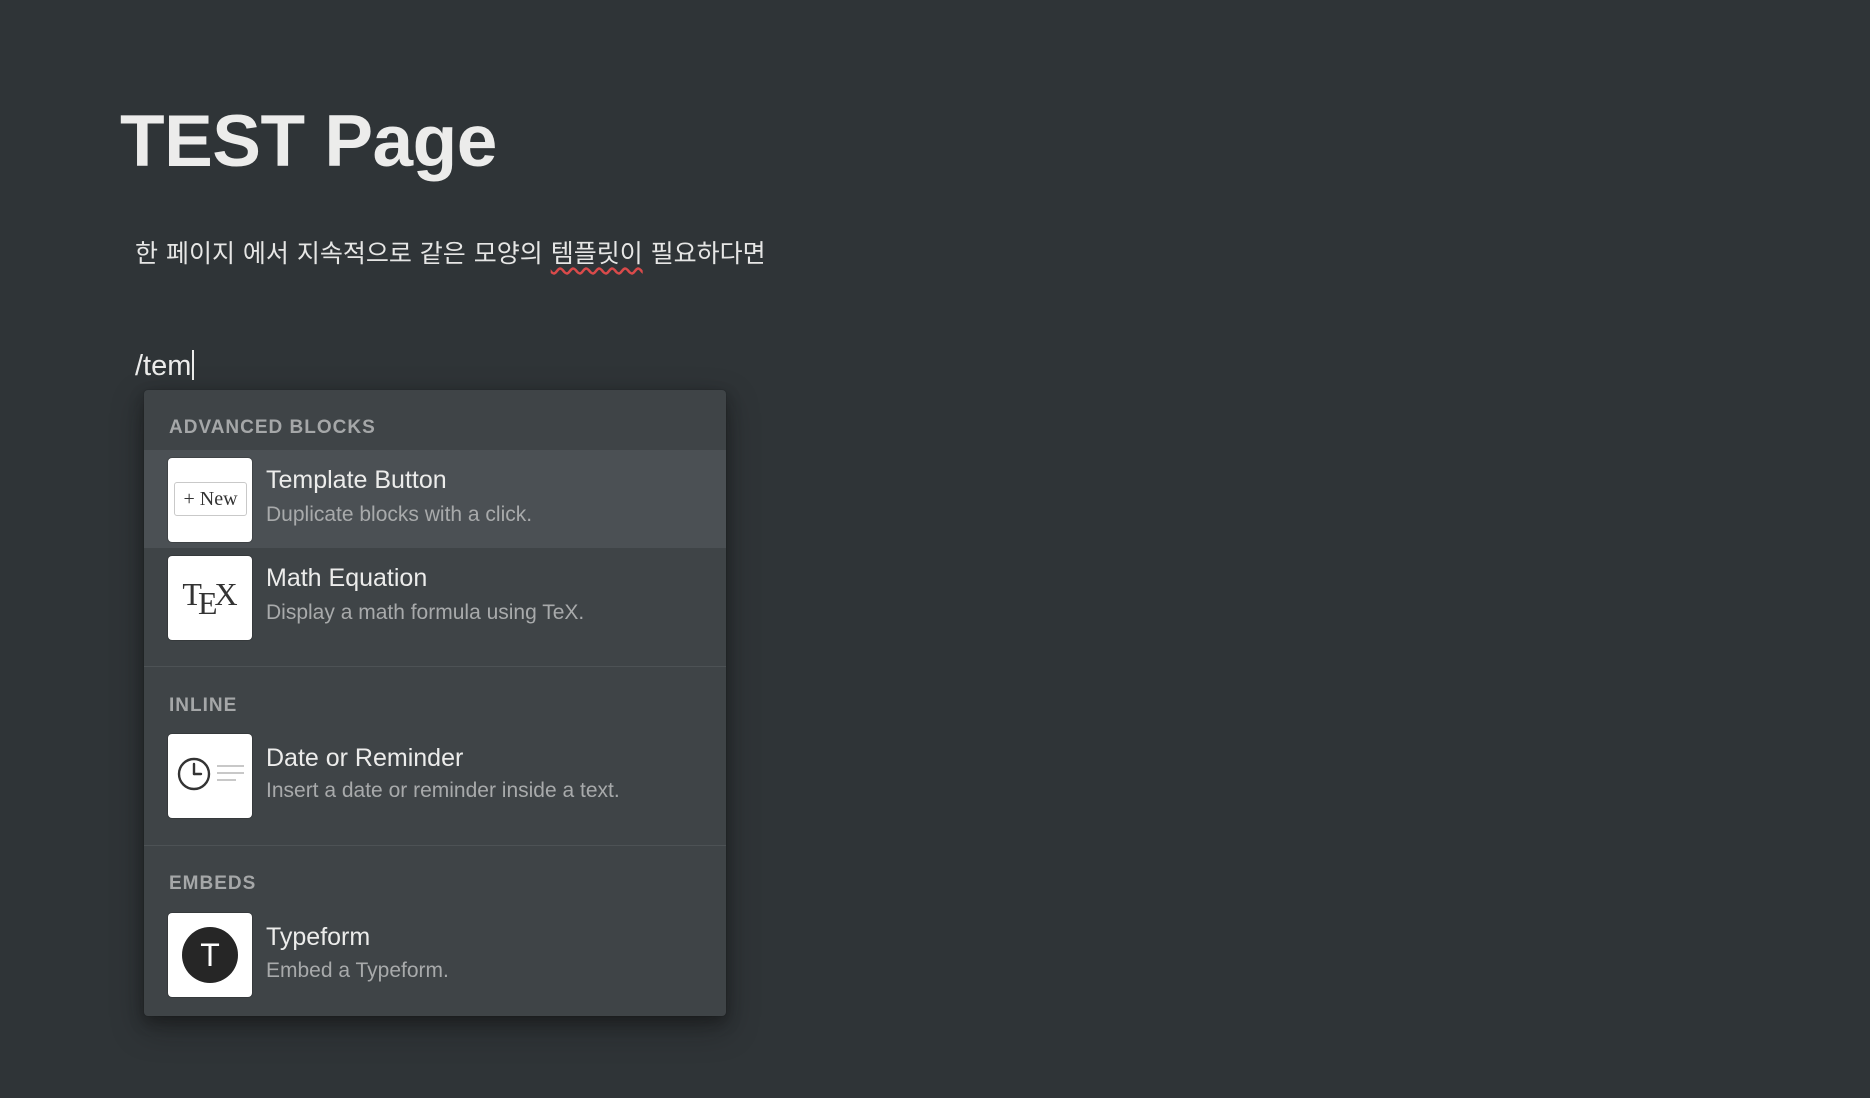 The image size is (1870, 1098). What do you see at coordinates (443, 790) in the screenshot?
I see `menu-item-description: Insert a date or reminder inside a text.` at bounding box center [443, 790].